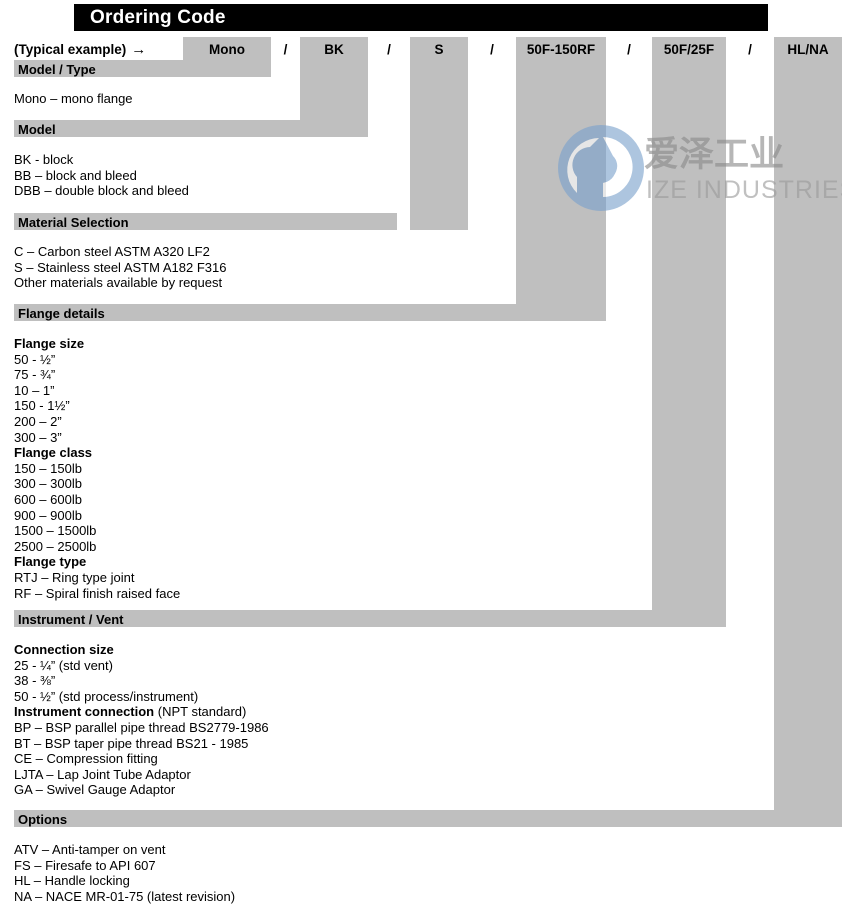  What do you see at coordinates (561, 49) in the screenshot?
I see `code-cell-flange: 50F-150RF` at bounding box center [561, 49].